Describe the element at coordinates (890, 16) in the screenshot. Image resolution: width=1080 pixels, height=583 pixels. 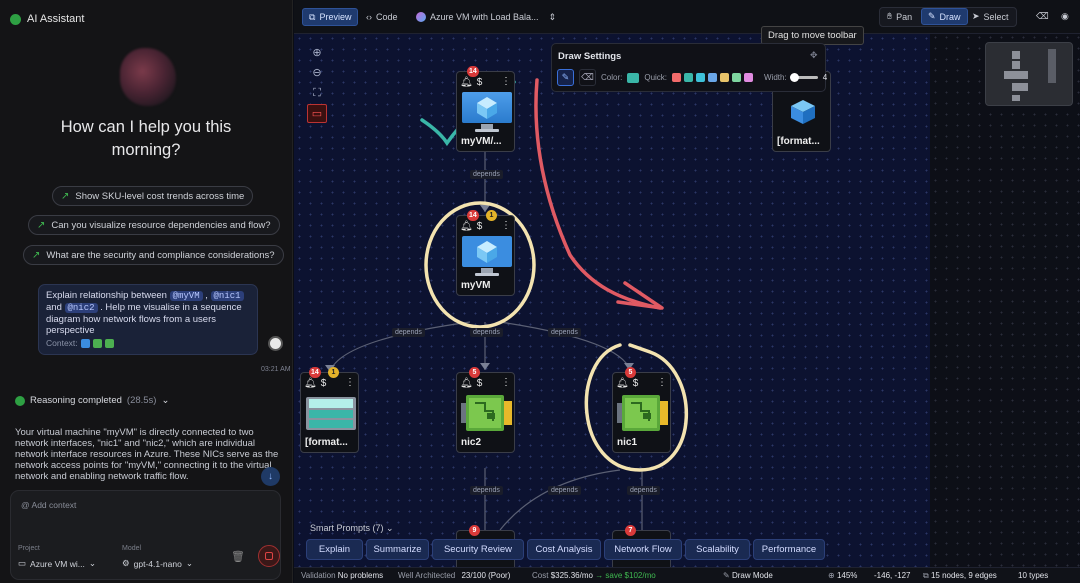
I see `hand-icon: ✋︎` at that location.